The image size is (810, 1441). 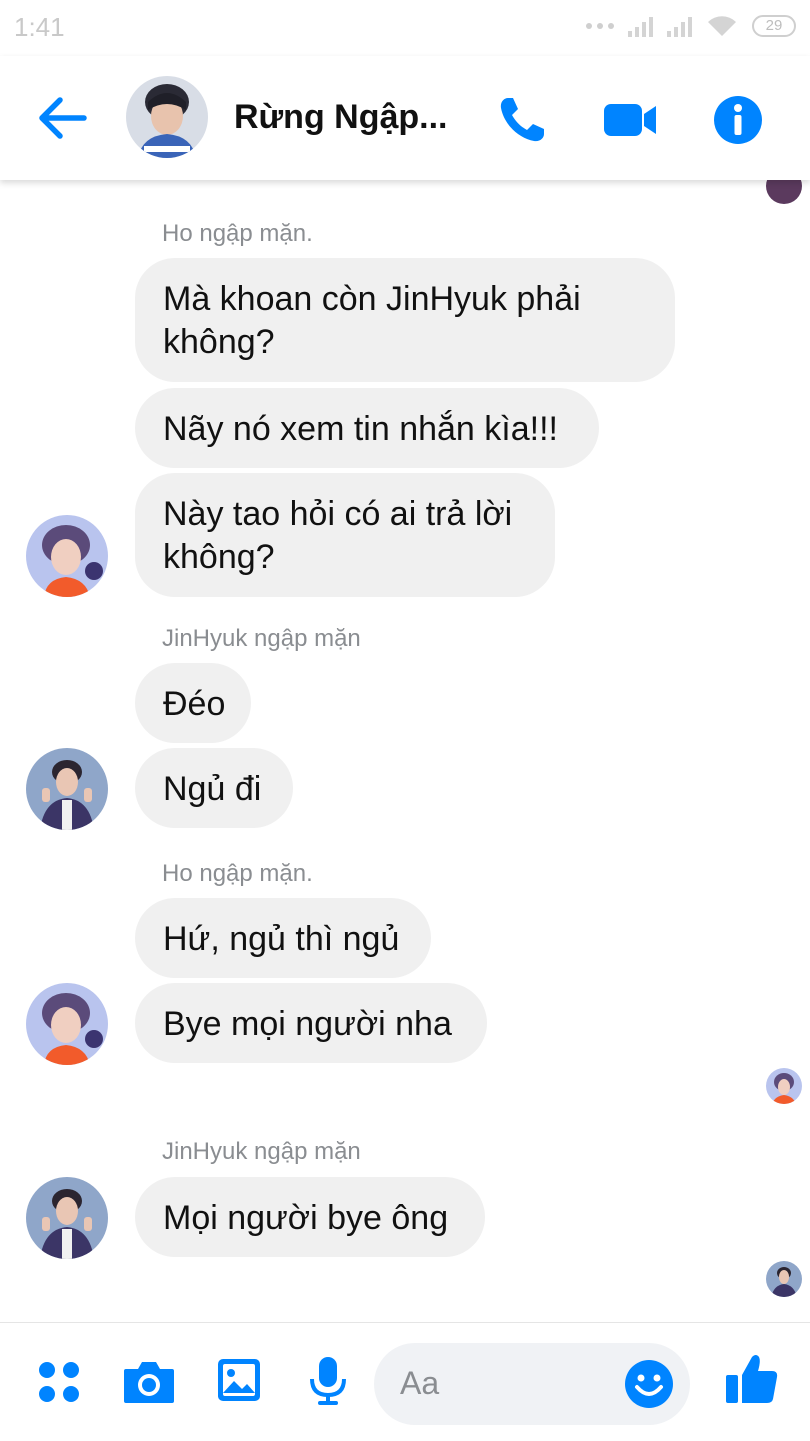 What do you see at coordinates (405, 320) in the screenshot?
I see `message-bubble: Mà khoan còn JinHyuk phải không?` at bounding box center [405, 320].